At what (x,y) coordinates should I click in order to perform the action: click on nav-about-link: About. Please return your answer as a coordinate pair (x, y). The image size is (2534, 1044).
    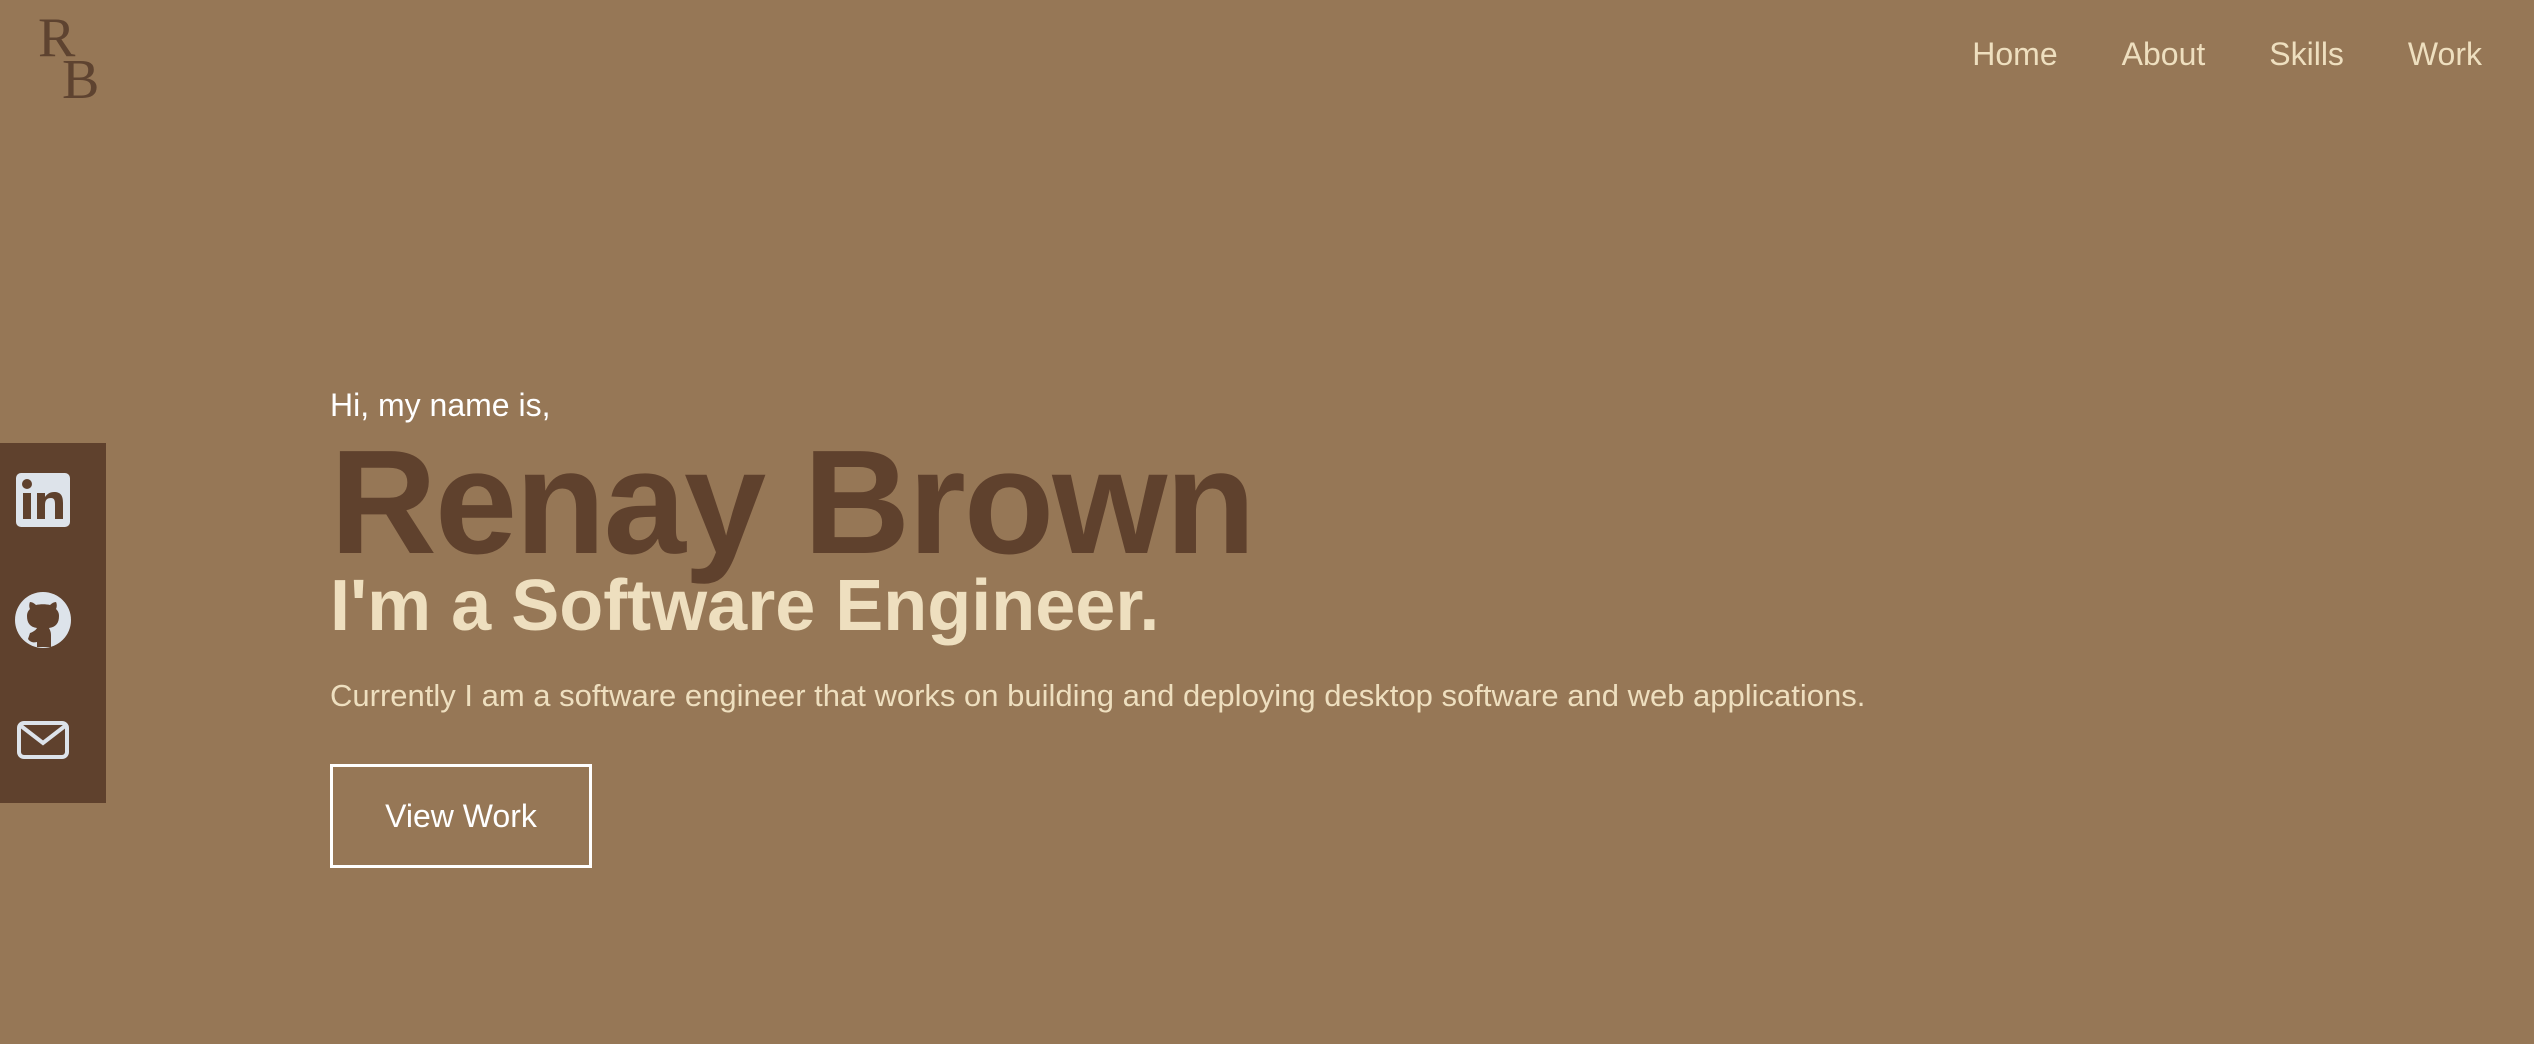
    Looking at the image, I should click on (2164, 54).